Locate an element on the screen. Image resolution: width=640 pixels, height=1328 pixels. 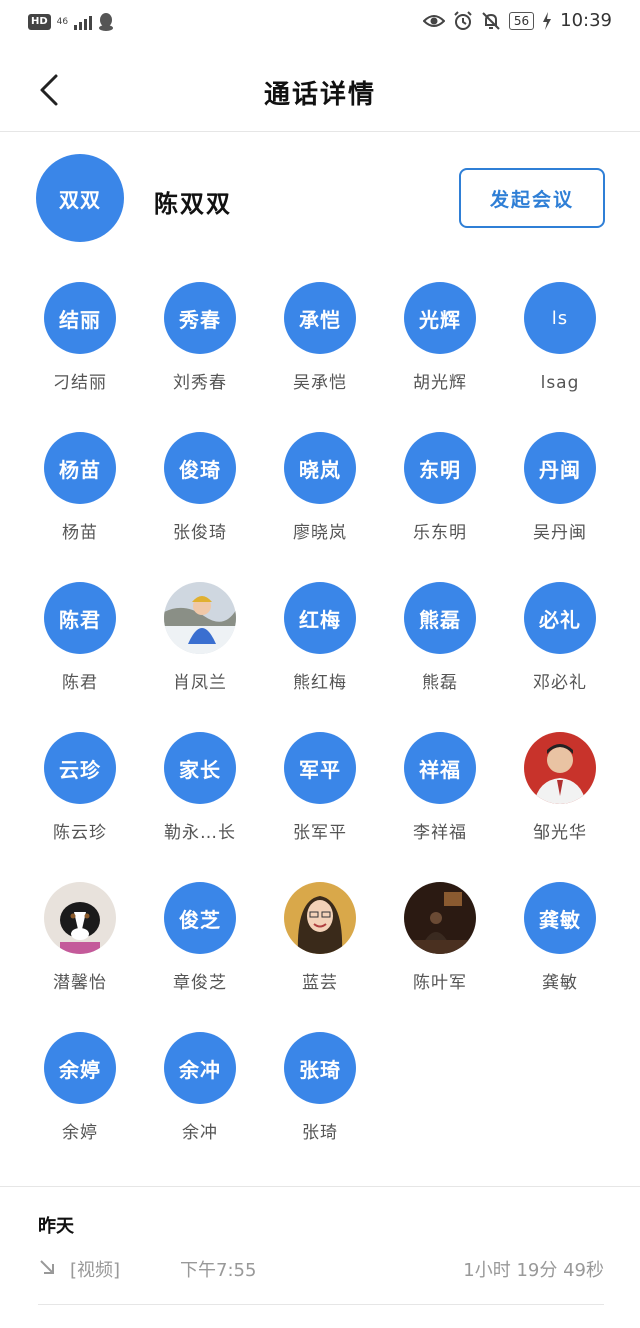
battery-level: 56 is located at coordinates (521, 20).